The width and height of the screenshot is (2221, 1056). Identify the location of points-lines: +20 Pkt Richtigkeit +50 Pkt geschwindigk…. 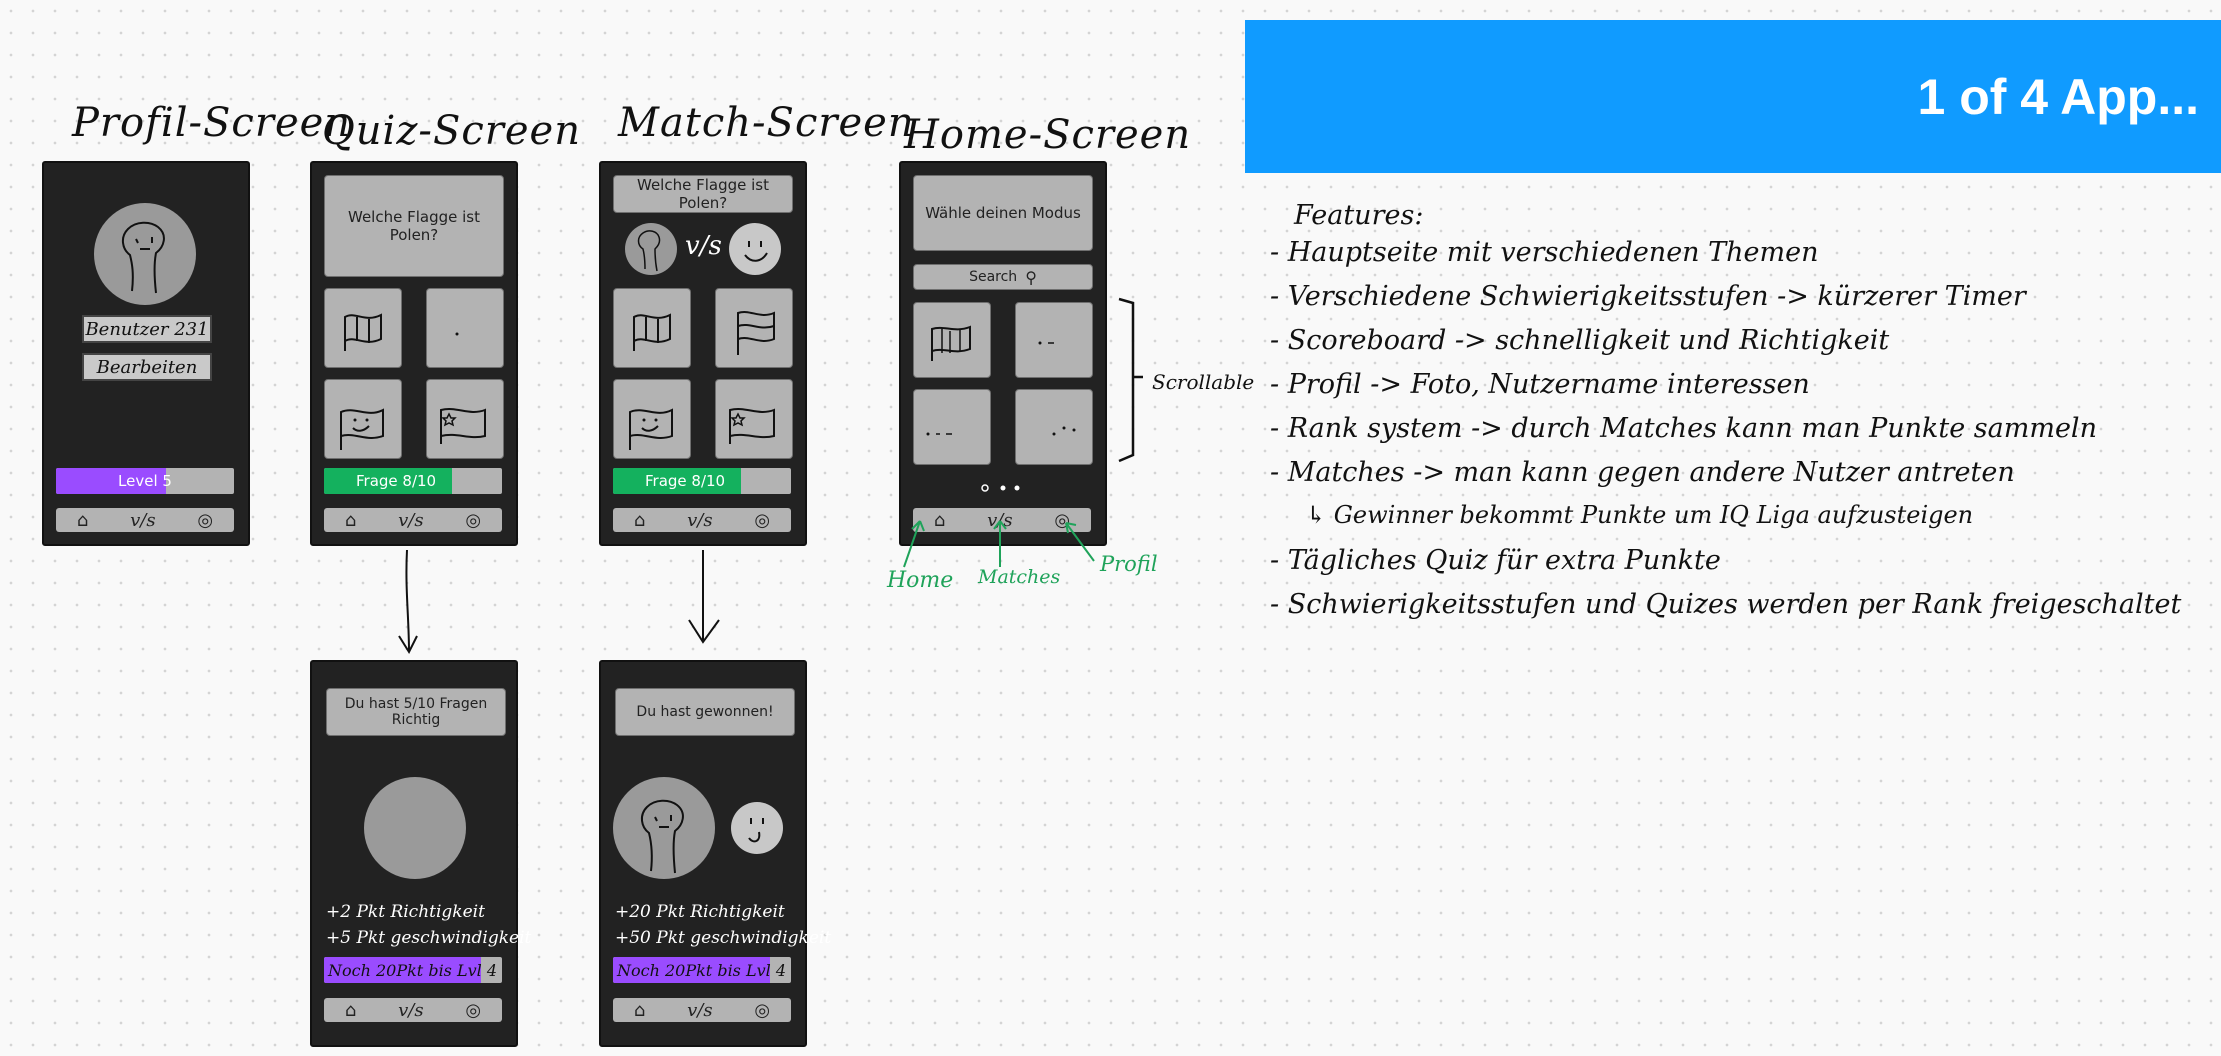
(723, 925).